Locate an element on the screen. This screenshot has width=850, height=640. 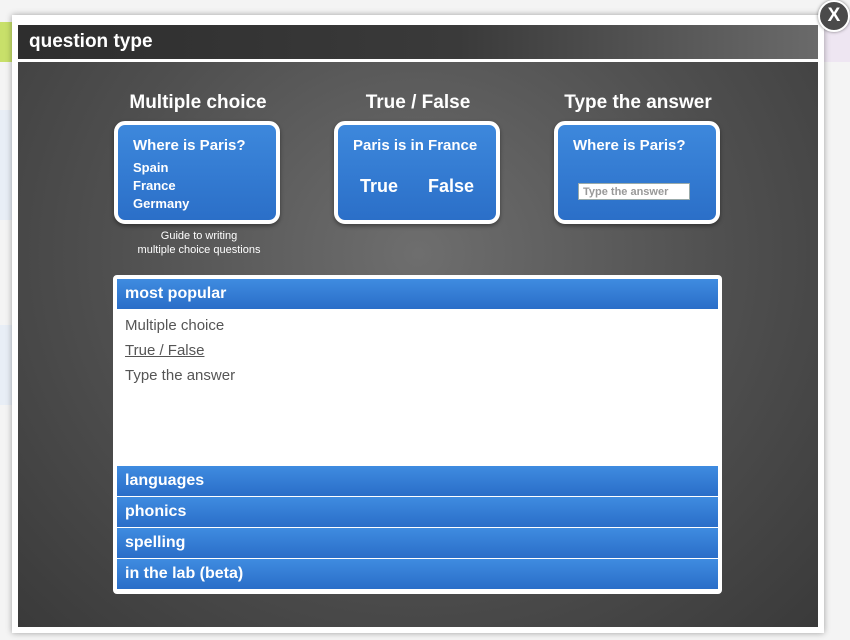
category-languages: languages is located at coordinates (417, 481).